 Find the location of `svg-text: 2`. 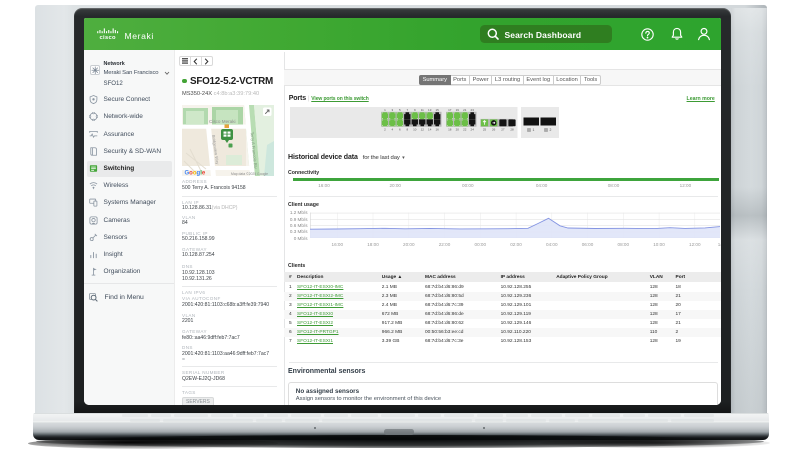

svg-text: 2 is located at coordinates (551, 130).